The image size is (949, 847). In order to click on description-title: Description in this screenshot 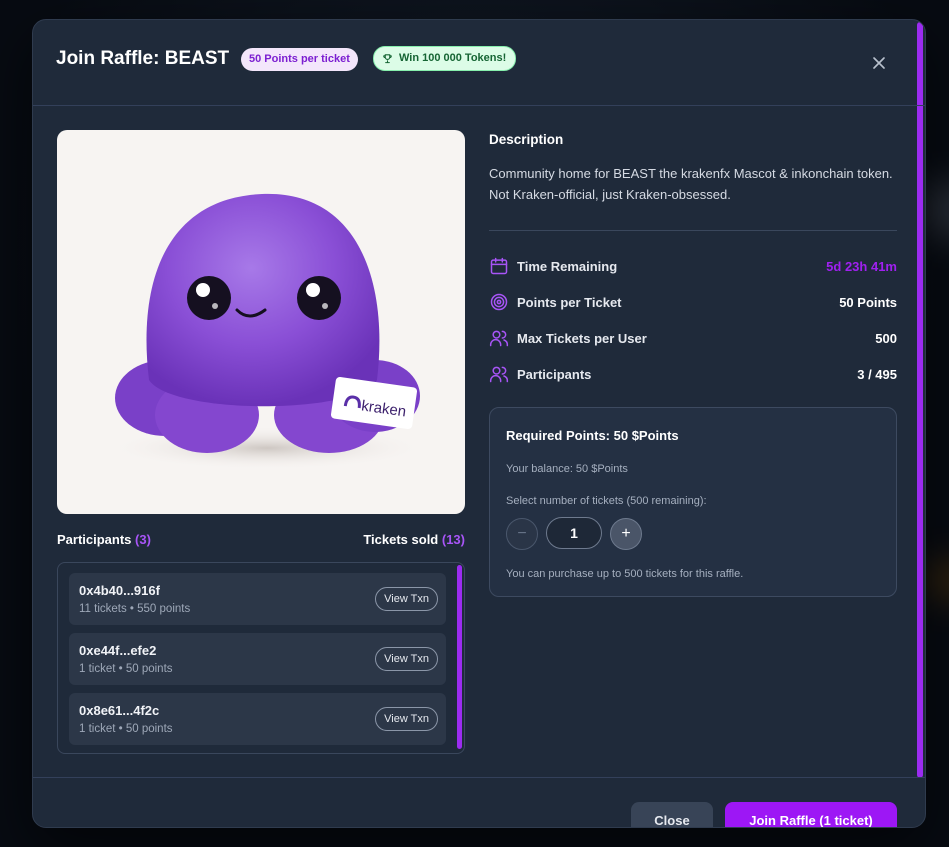, I will do `click(526, 139)`.